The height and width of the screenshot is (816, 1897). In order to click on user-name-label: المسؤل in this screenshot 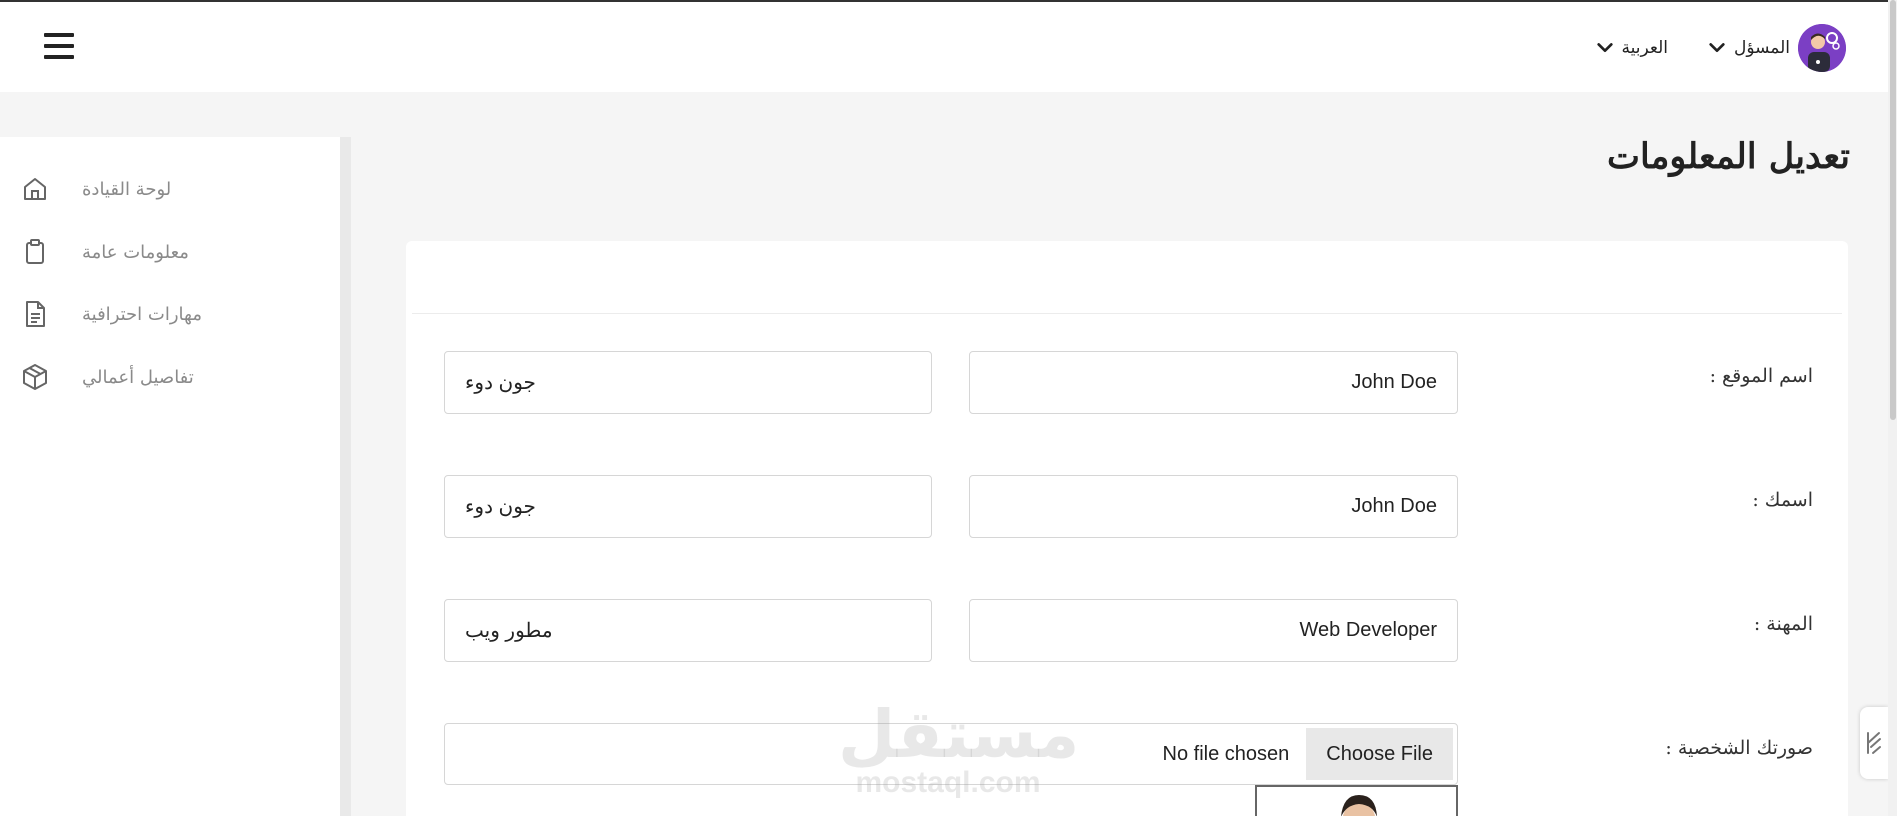, I will do `click(1761, 48)`.